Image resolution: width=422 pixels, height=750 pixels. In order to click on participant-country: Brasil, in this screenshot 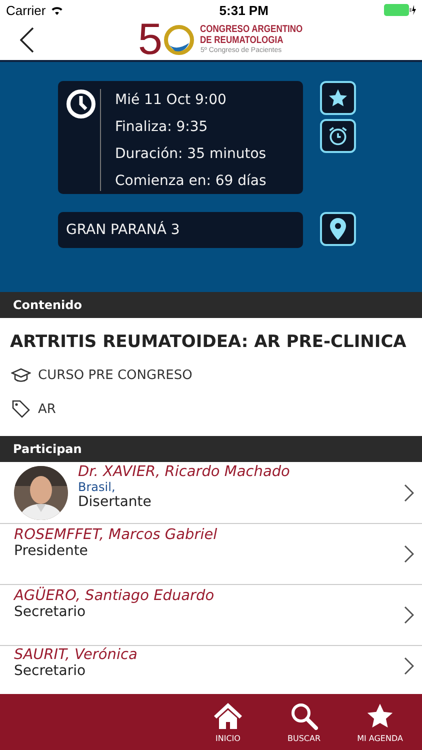, I will do `click(97, 487)`.